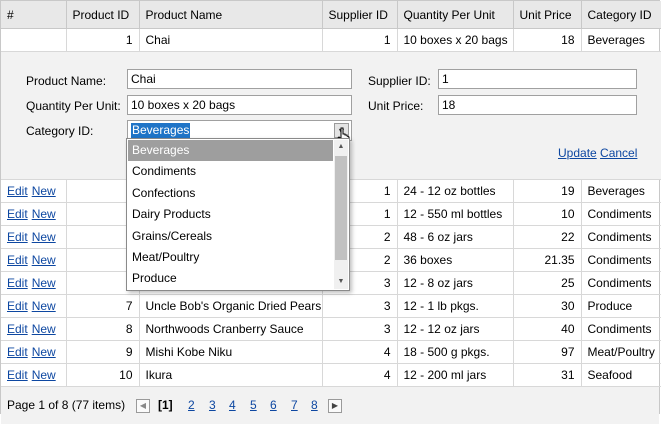 Image resolution: width=661 pixels, height=424 pixels. I want to click on page-link: 5, so click(253, 405).